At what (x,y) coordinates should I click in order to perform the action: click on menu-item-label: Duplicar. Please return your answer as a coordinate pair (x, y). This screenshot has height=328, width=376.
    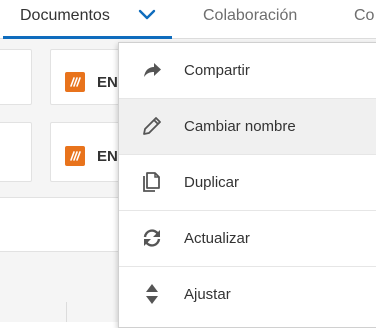
    Looking at the image, I should click on (212, 182).